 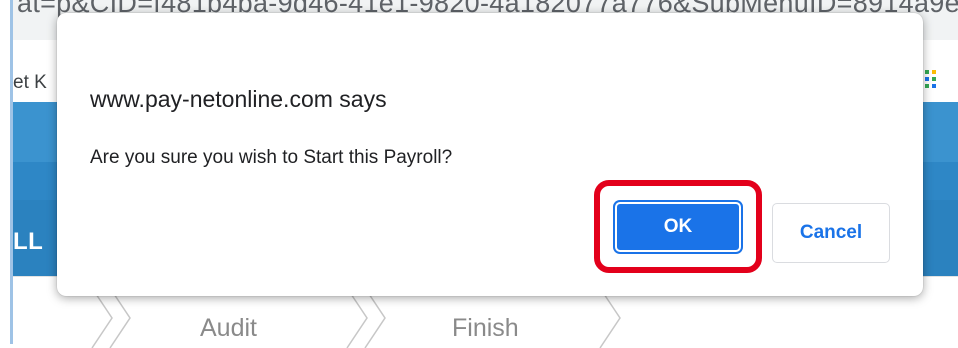 What do you see at coordinates (228, 328) in the screenshot?
I see `step-audit: Audit` at bounding box center [228, 328].